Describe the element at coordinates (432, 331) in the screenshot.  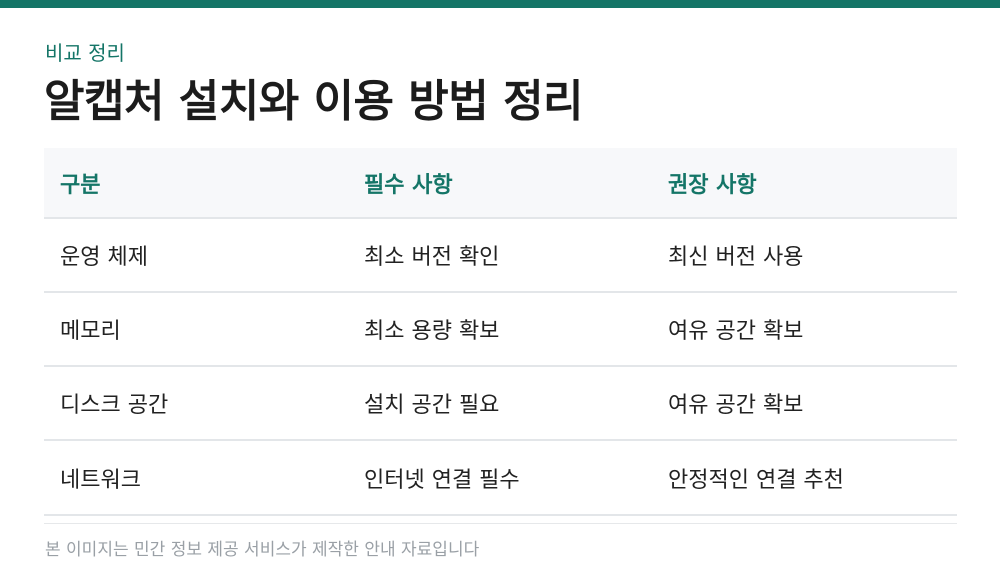
I see `row-required: 최소 용량 확보` at that location.